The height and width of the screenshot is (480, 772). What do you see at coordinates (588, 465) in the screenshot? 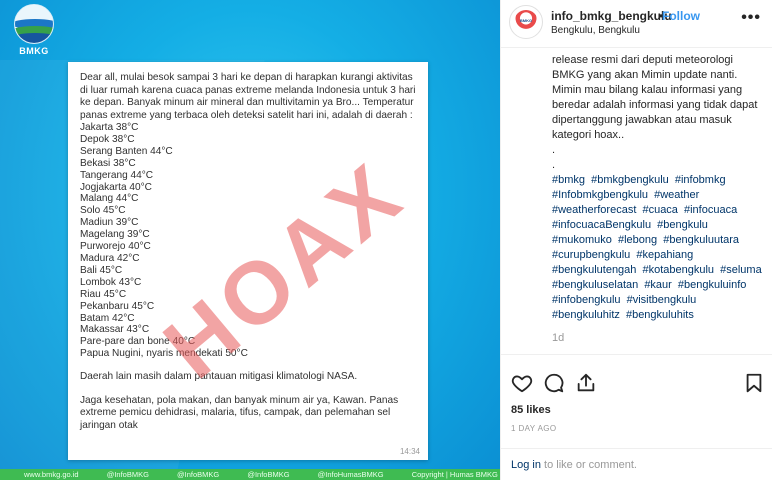
I see `login-suffix-text: to like or comment.` at bounding box center [588, 465].